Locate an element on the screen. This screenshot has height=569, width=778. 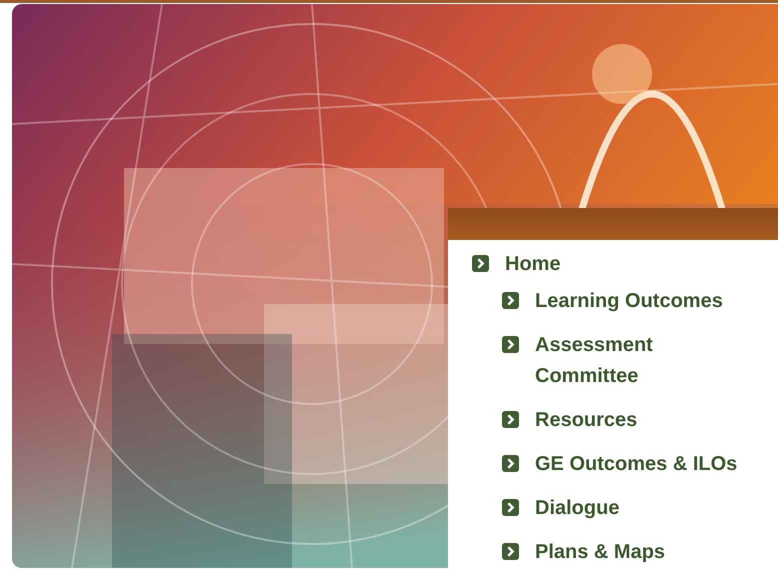
nav-link: GE Outcomes & ILOs is located at coordinates (627, 464).